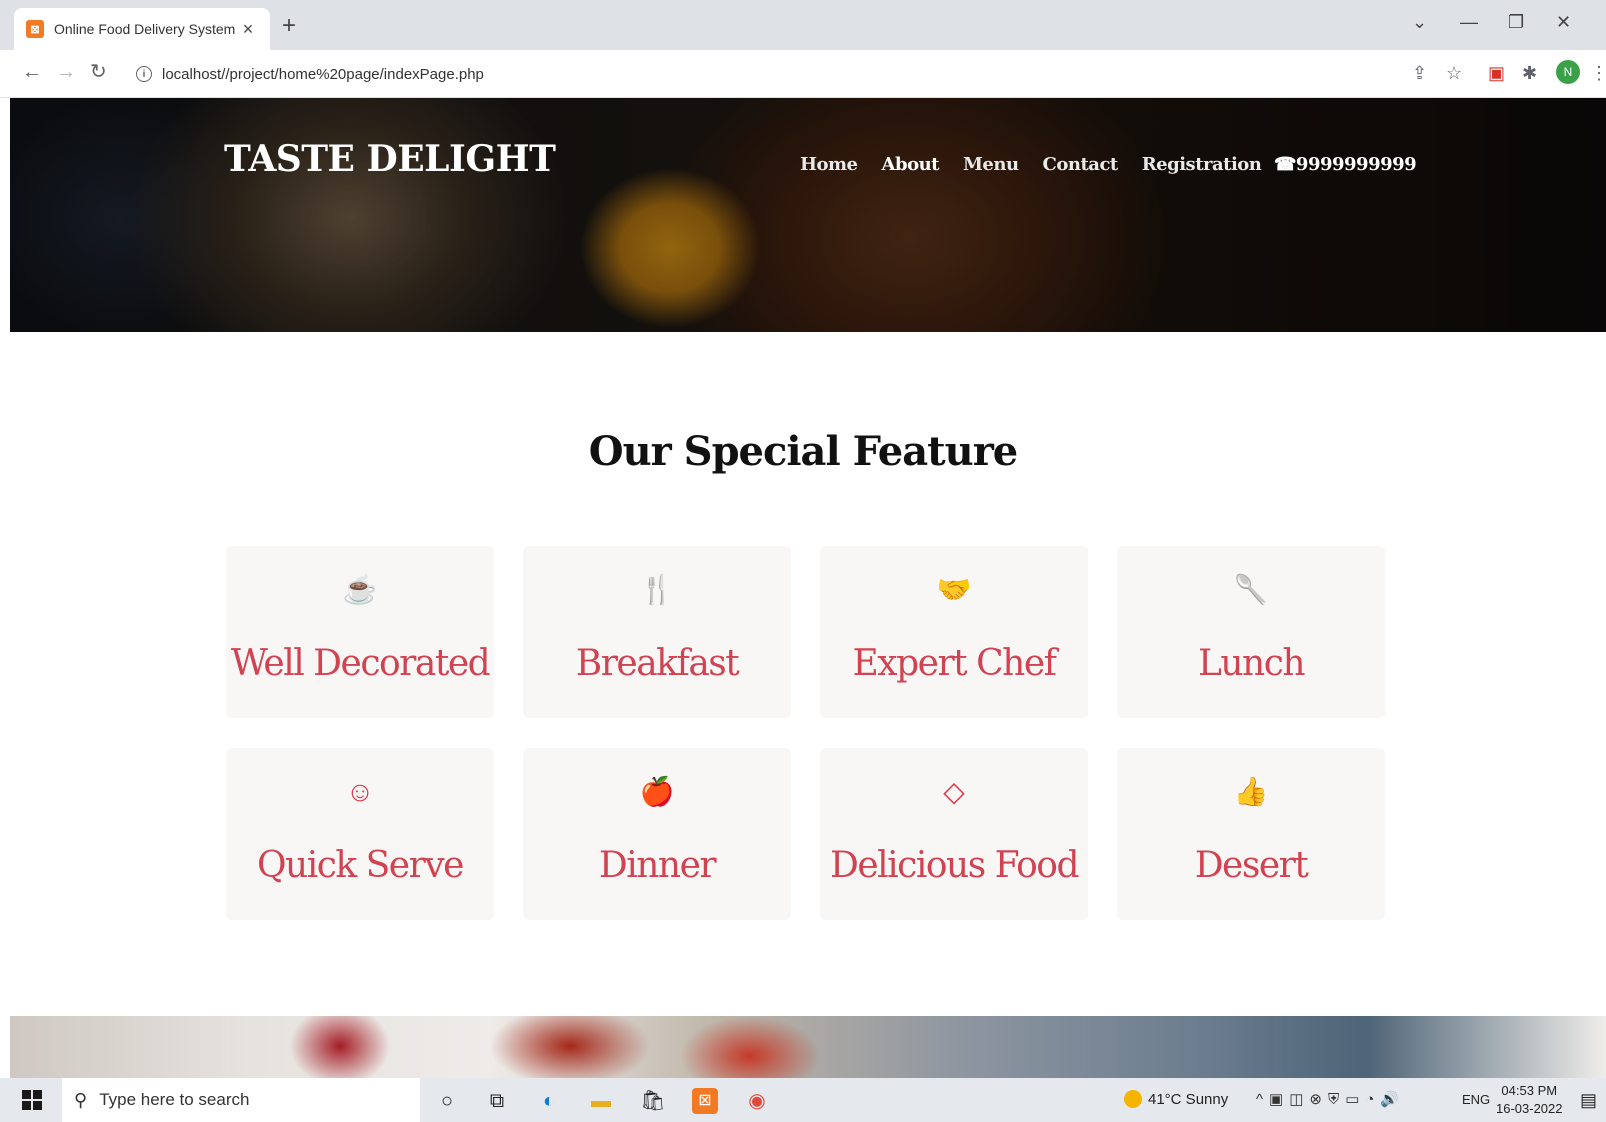 This screenshot has height=1122, width=1606. What do you see at coordinates (145, 29) in the screenshot?
I see `tab-title: Online Food Delivery System` at bounding box center [145, 29].